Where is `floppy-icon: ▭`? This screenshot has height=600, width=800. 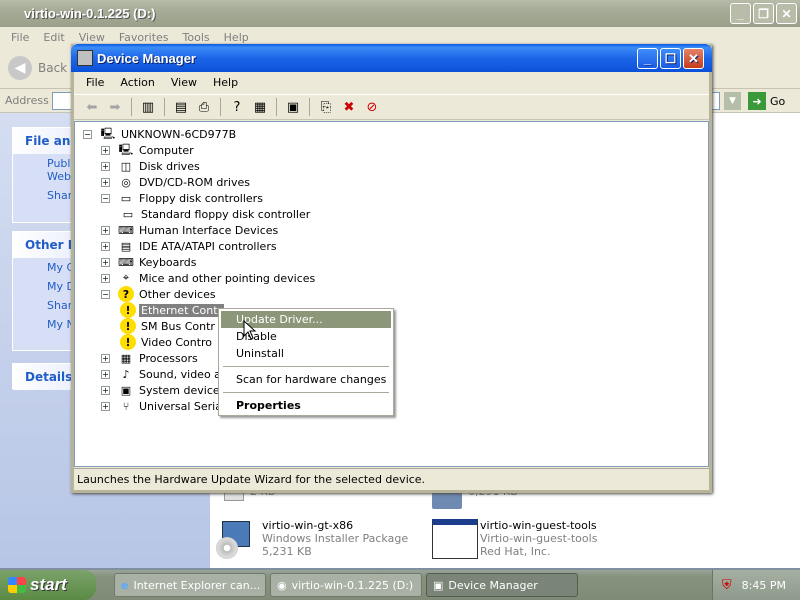 floppy-icon: ▭ is located at coordinates (126, 198).